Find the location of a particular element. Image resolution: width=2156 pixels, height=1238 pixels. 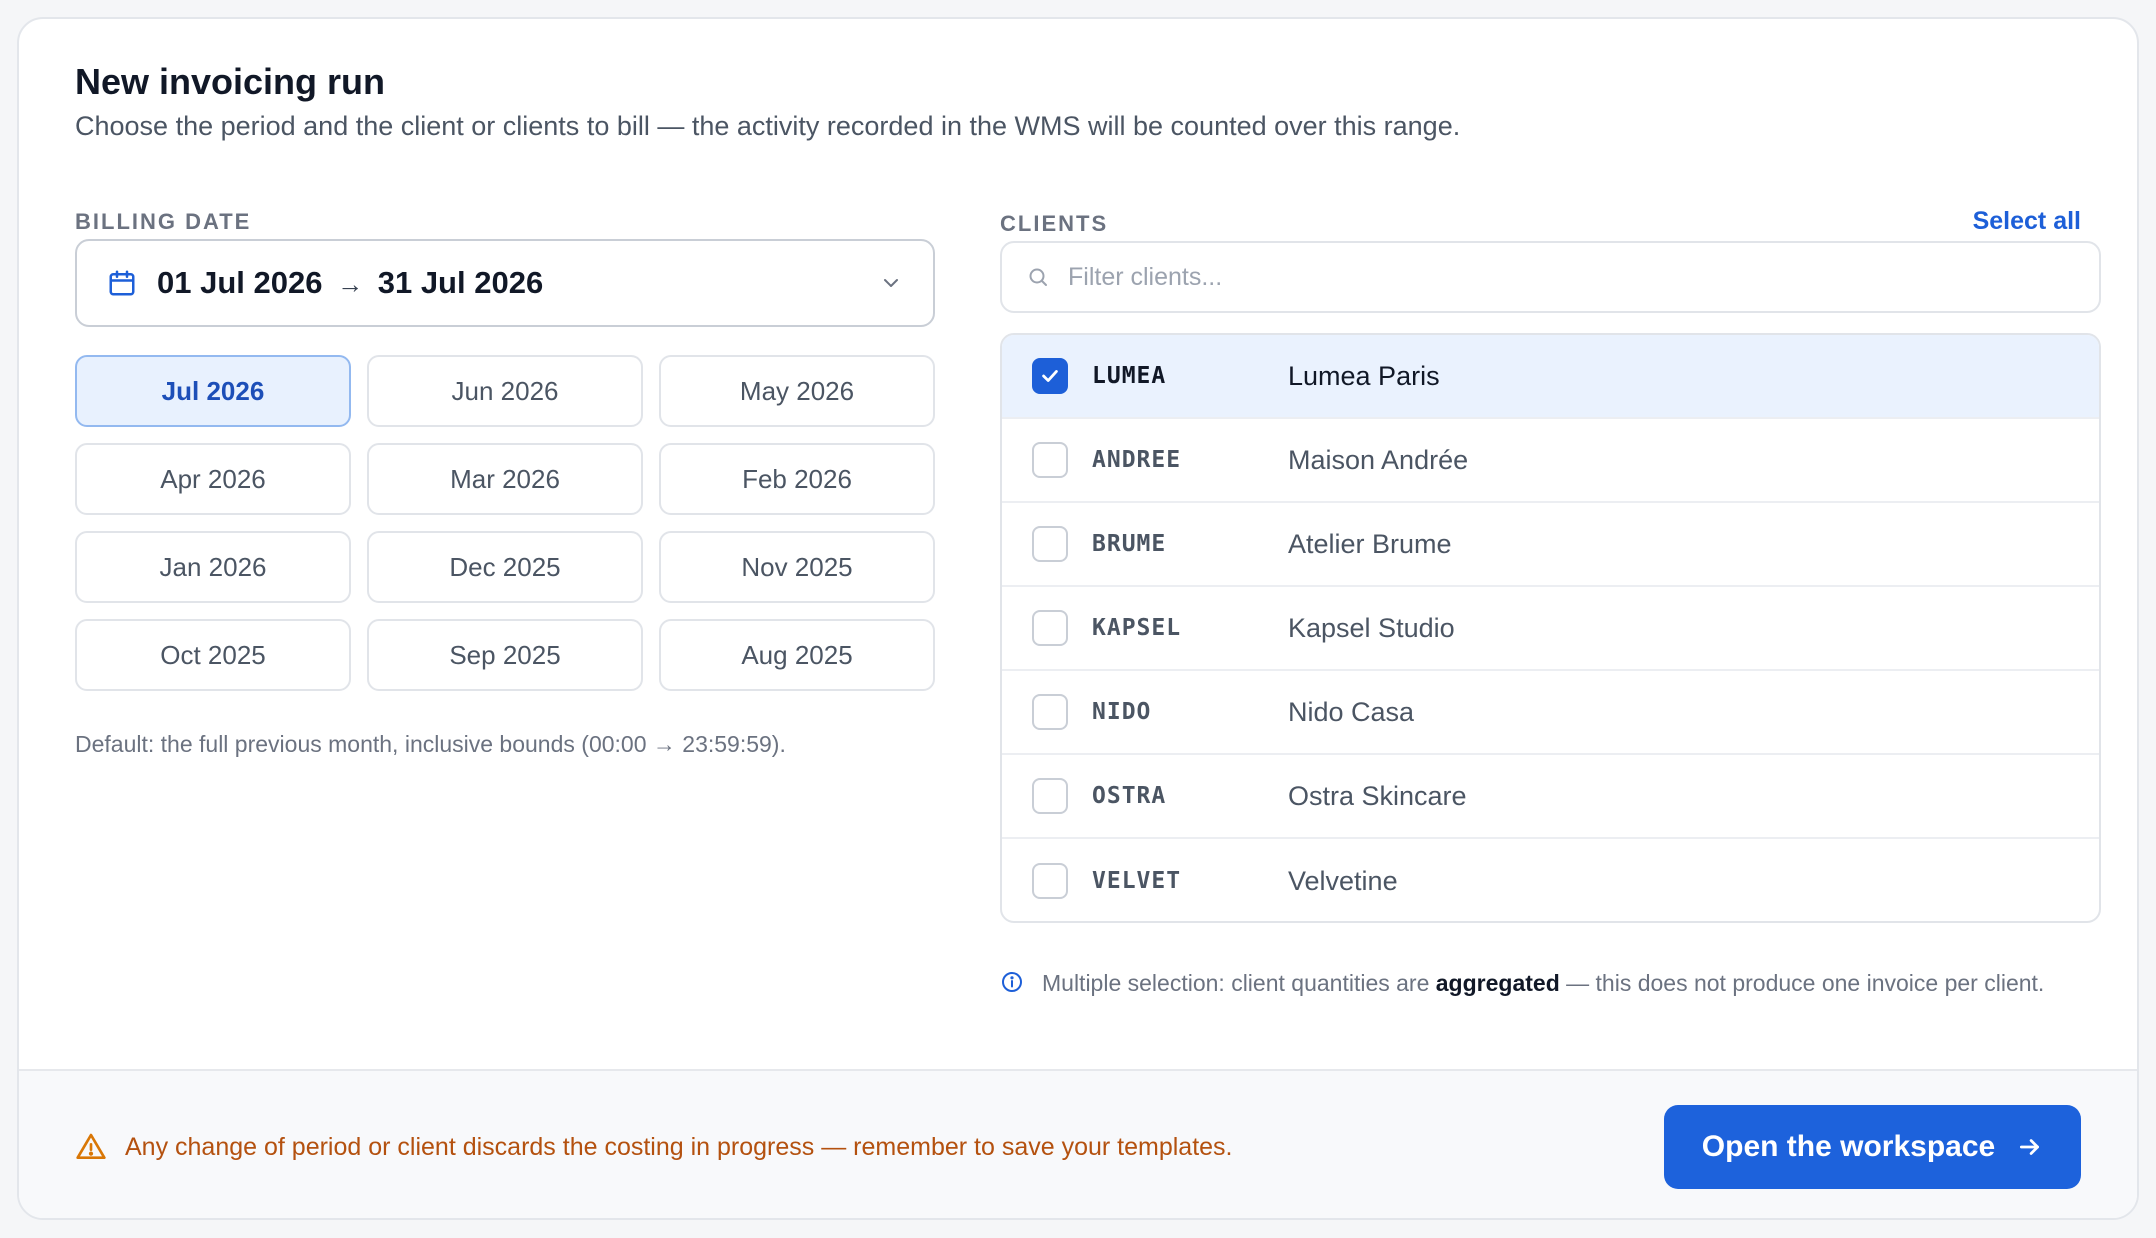

chevron-down-icon is located at coordinates (891, 283).